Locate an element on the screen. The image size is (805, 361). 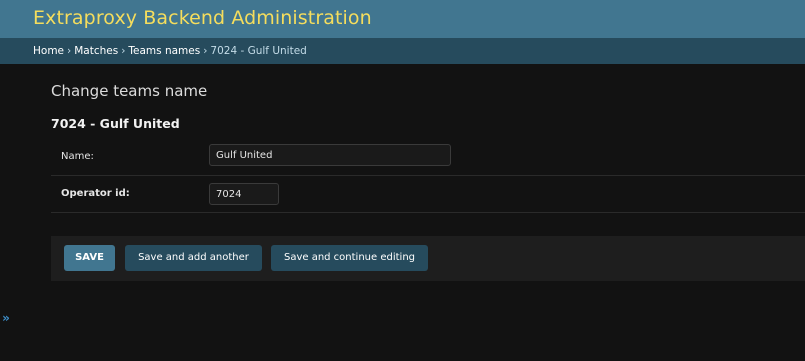
save-and-continue-editing-button: Save and continue editing is located at coordinates (349, 258).